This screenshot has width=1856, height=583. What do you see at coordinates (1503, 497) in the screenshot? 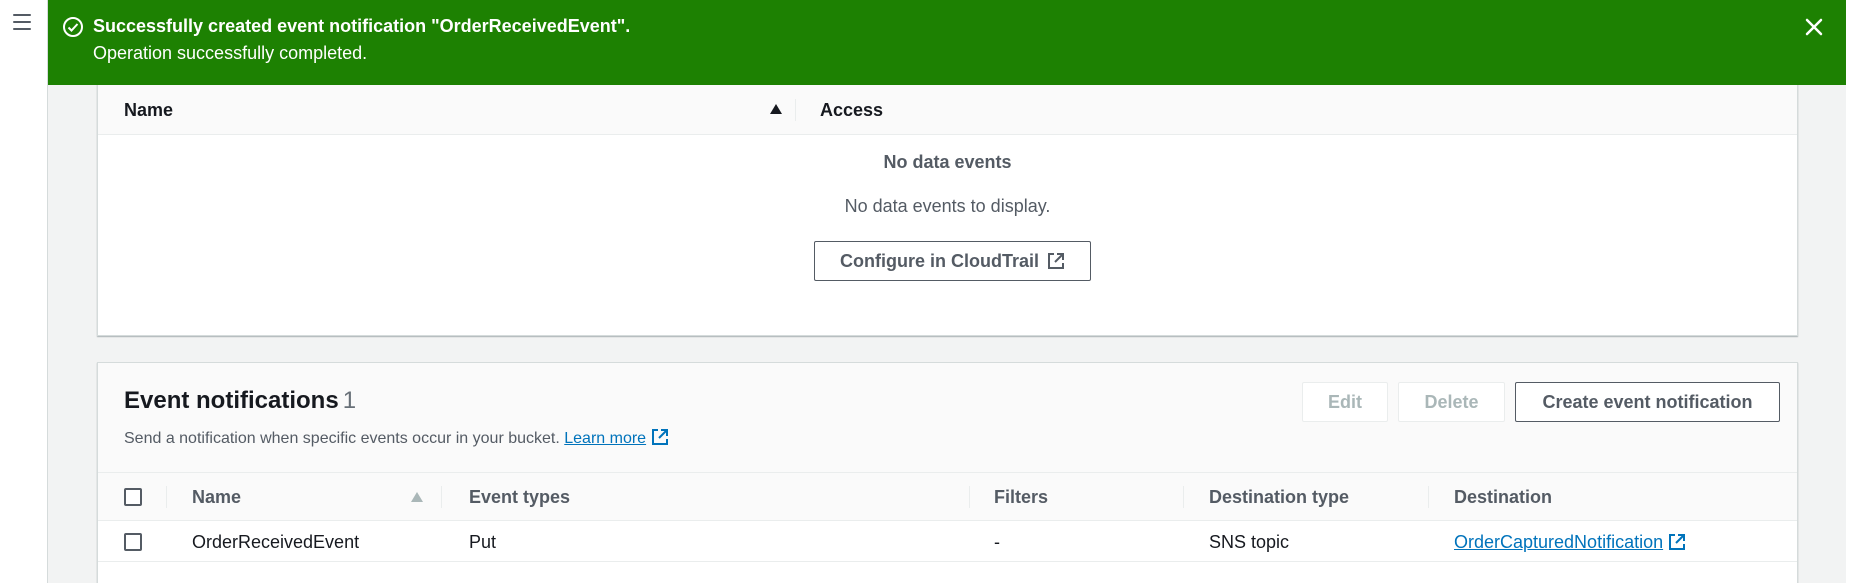
I see `column-header-destination: Destination` at bounding box center [1503, 497].